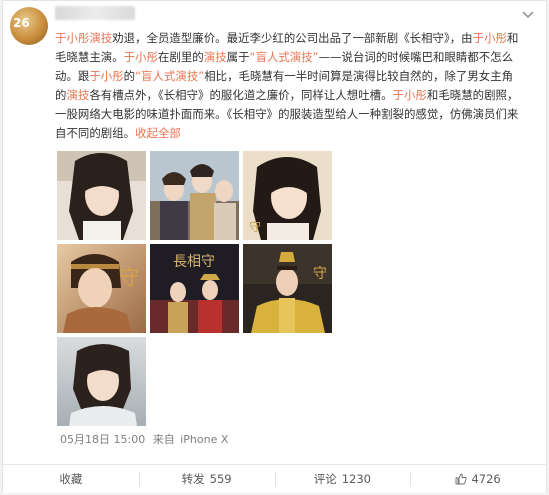 The width and height of the screenshot is (549, 495). Describe the element at coordinates (95, 13) in the screenshot. I see `username-blurred` at that location.